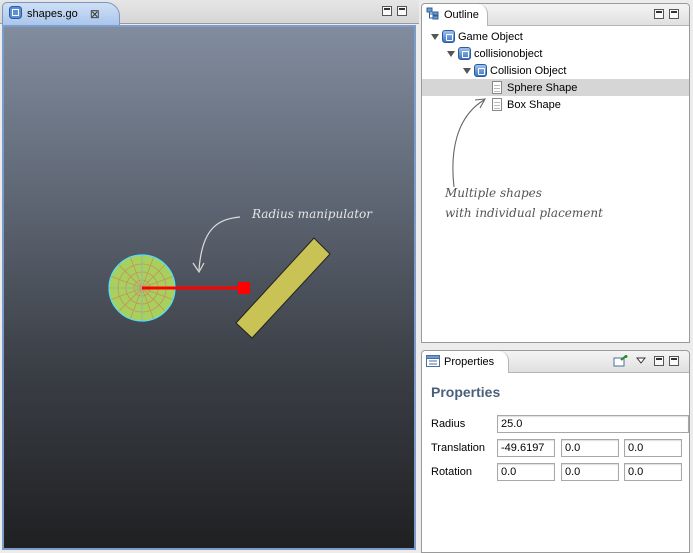  Describe the element at coordinates (590, 448) in the screenshot. I see `translation-y-field: 0.0` at that location.